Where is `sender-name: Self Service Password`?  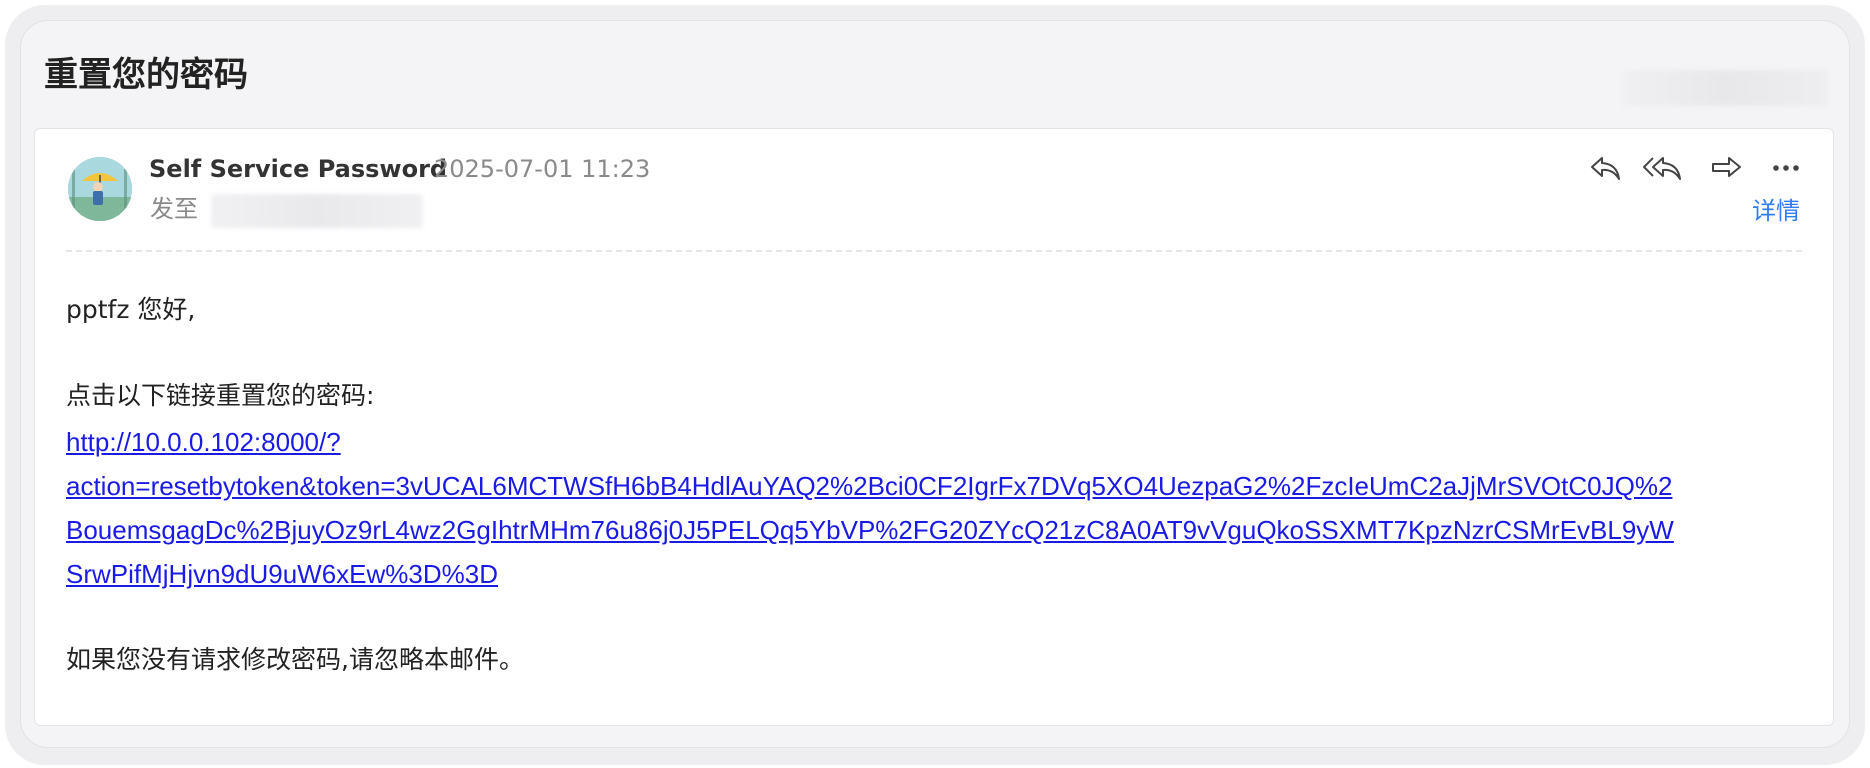
sender-name: Self Service Password is located at coordinates (298, 169).